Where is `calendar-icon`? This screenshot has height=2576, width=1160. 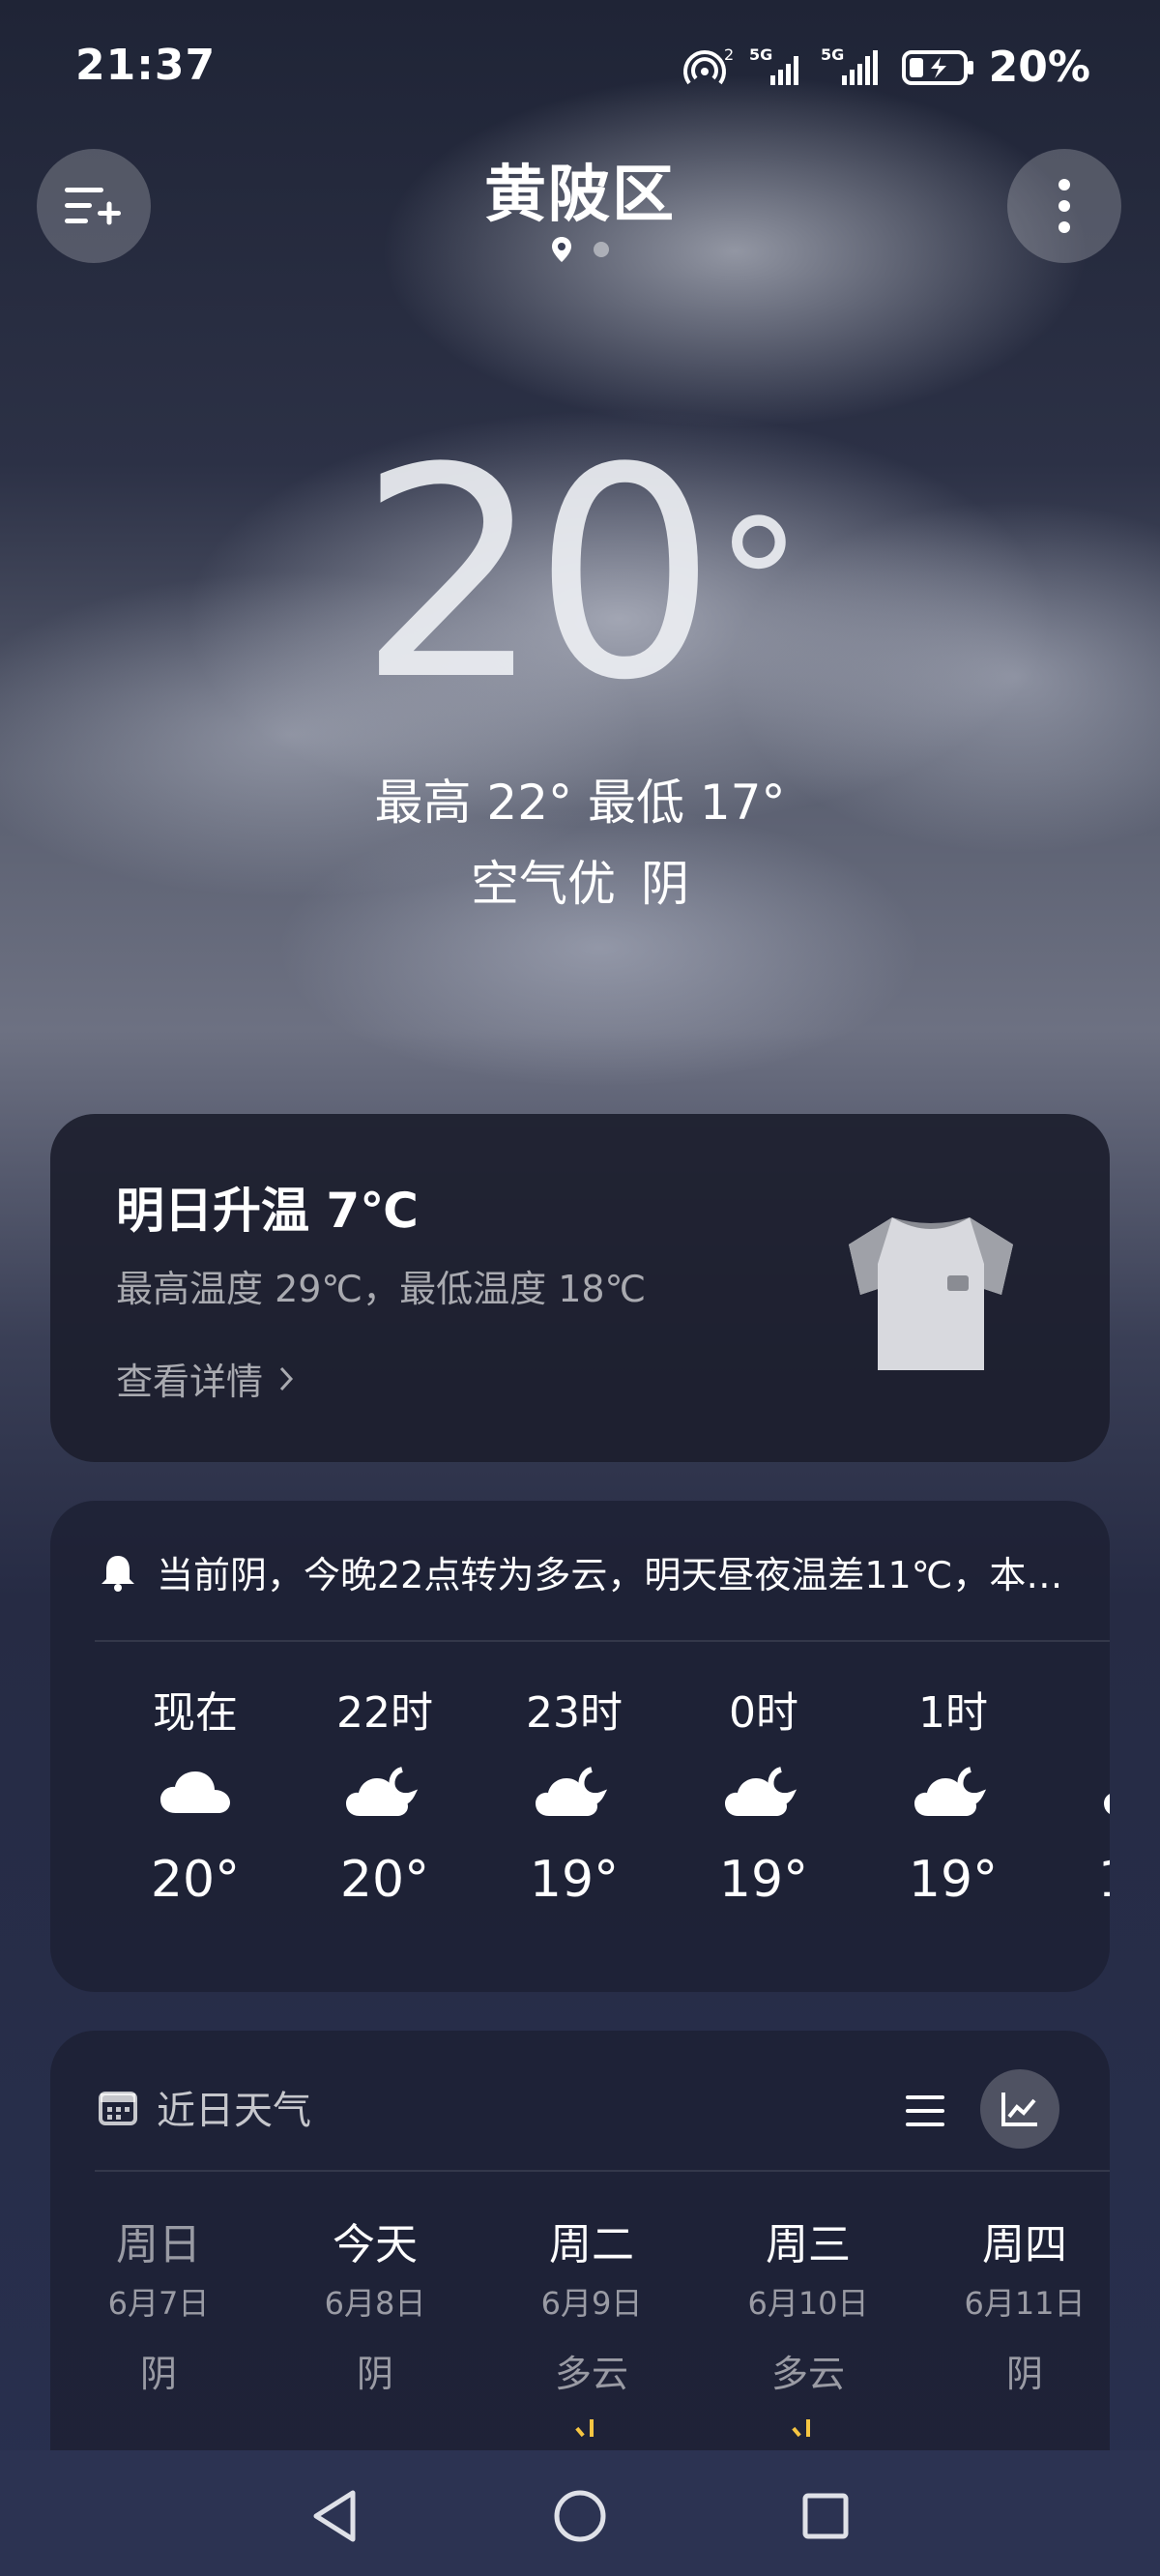 calendar-icon is located at coordinates (118, 2108).